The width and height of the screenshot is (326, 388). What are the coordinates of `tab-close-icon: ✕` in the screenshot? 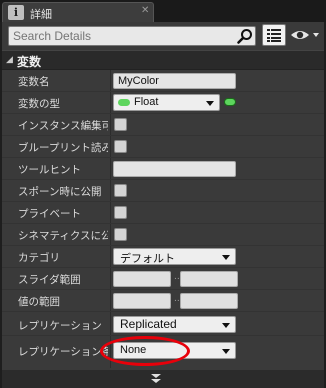 It's located at (145, 10).